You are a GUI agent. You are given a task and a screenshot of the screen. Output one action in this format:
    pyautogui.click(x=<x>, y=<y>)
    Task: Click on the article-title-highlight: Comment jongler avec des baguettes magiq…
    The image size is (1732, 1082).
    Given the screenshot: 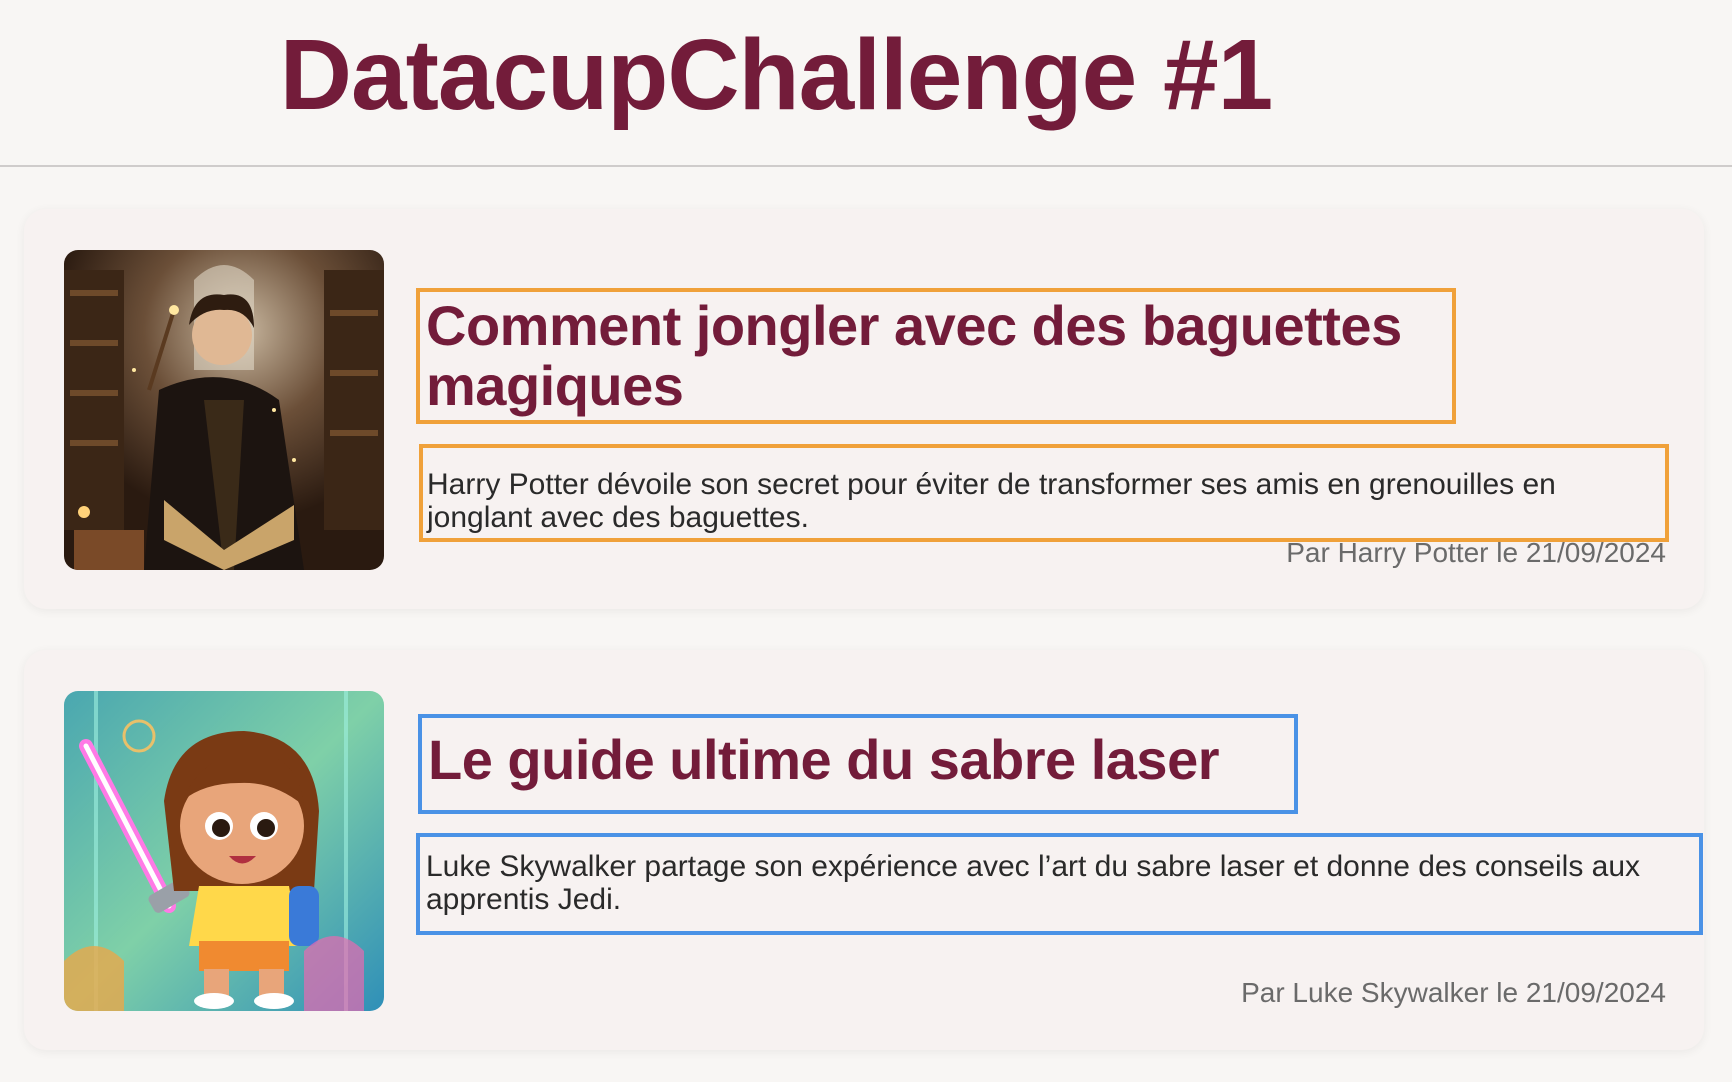 What is the action you would take?
    pyautogui.click(x=936, y=356)
    